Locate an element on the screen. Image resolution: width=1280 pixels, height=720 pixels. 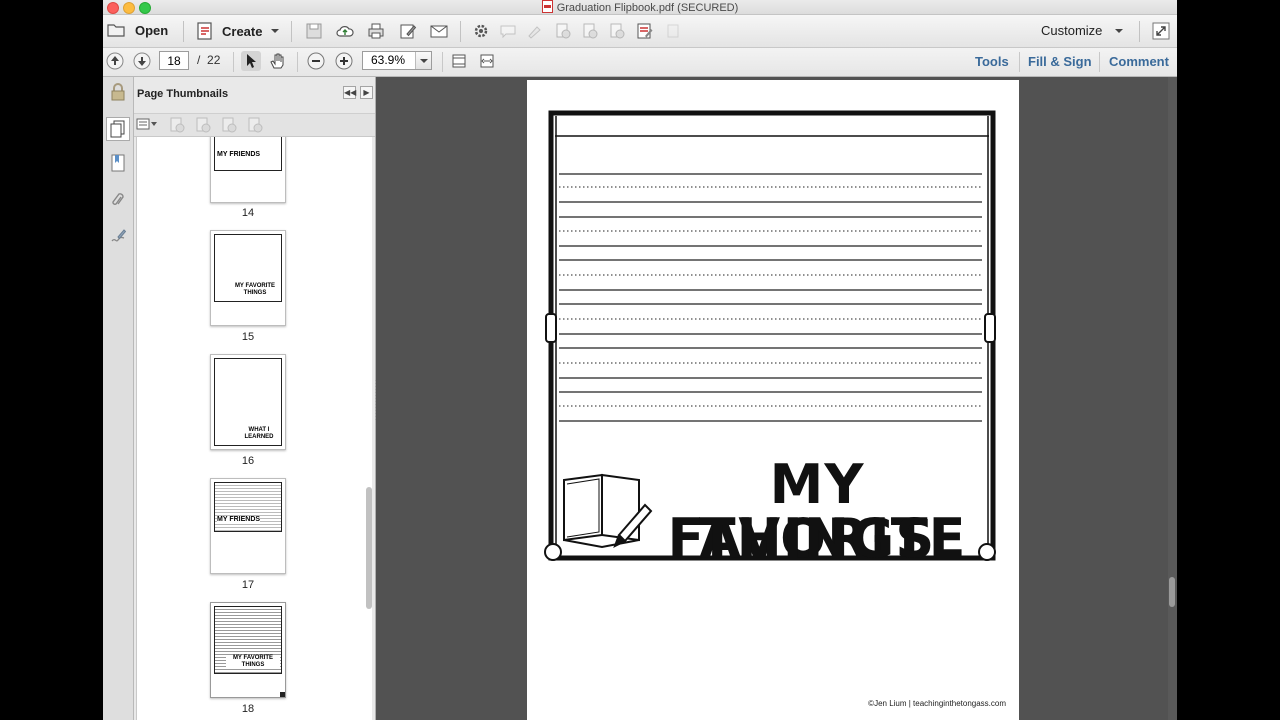
security-button is located at coordinates (118, 92).